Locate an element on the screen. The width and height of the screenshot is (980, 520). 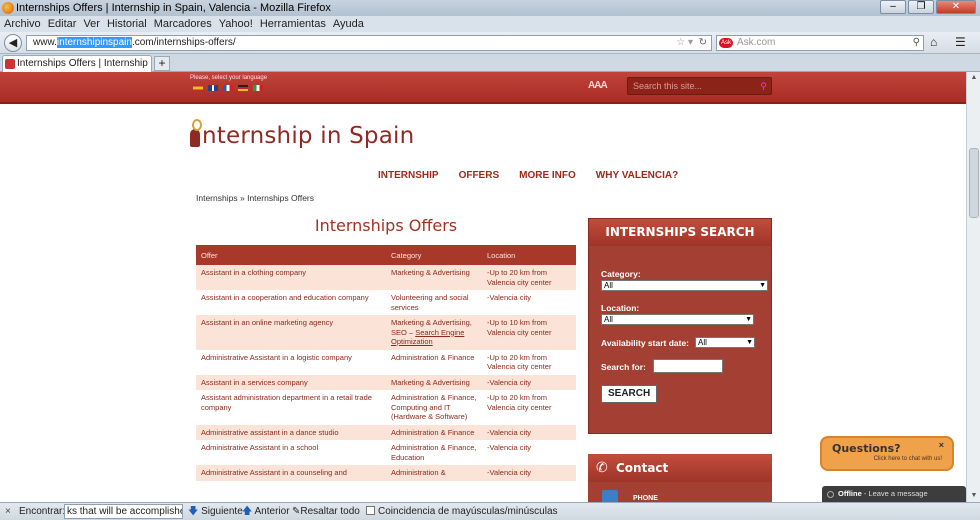
flag-english-icon is located at coordinates (213, 88).